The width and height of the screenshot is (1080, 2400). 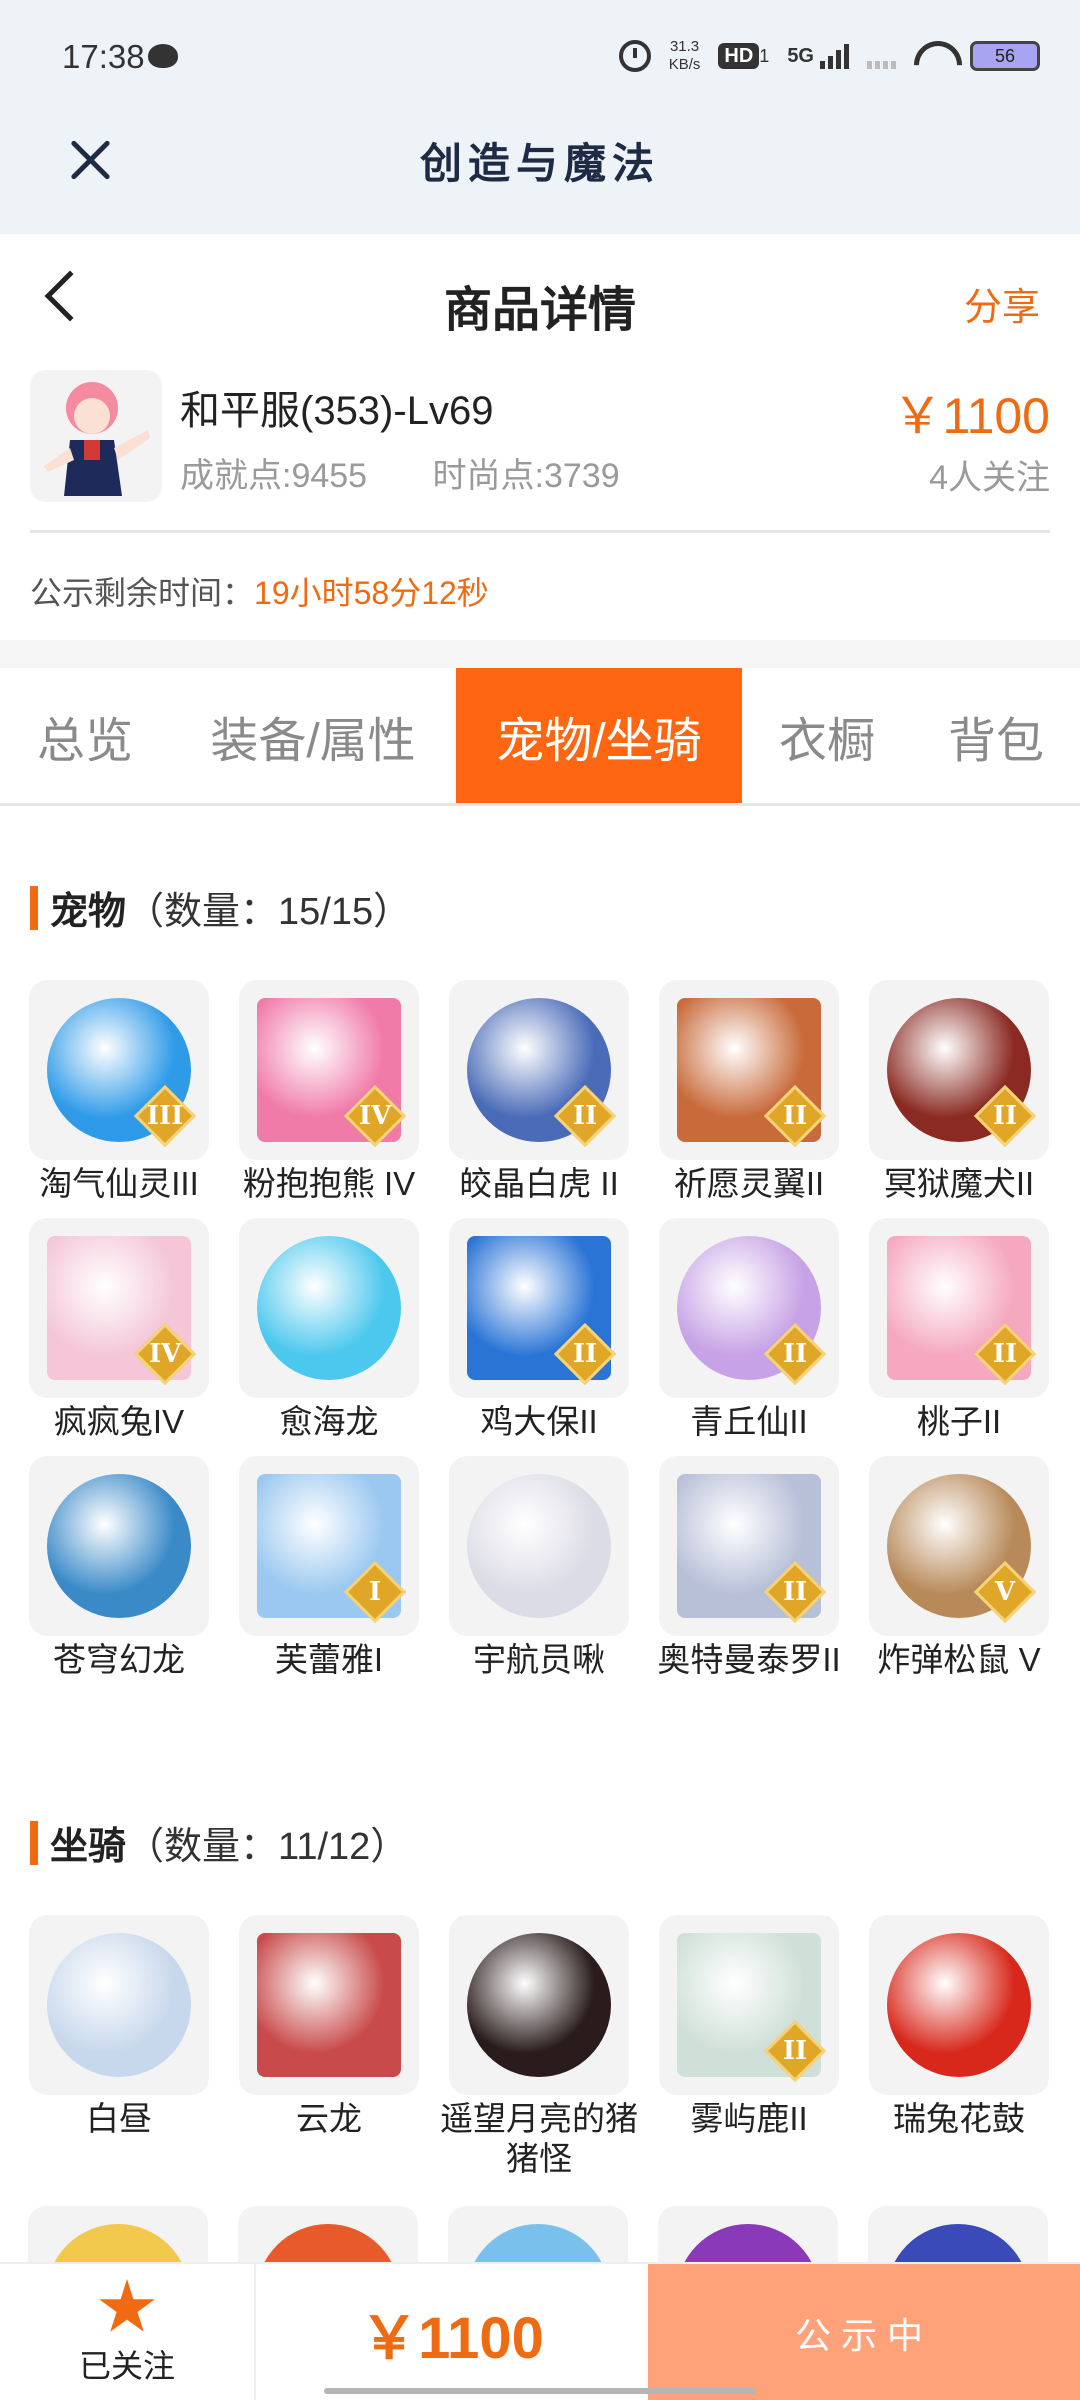 I want to click on pets-item: II 鸡大保II, so click(x=539, y=1330).